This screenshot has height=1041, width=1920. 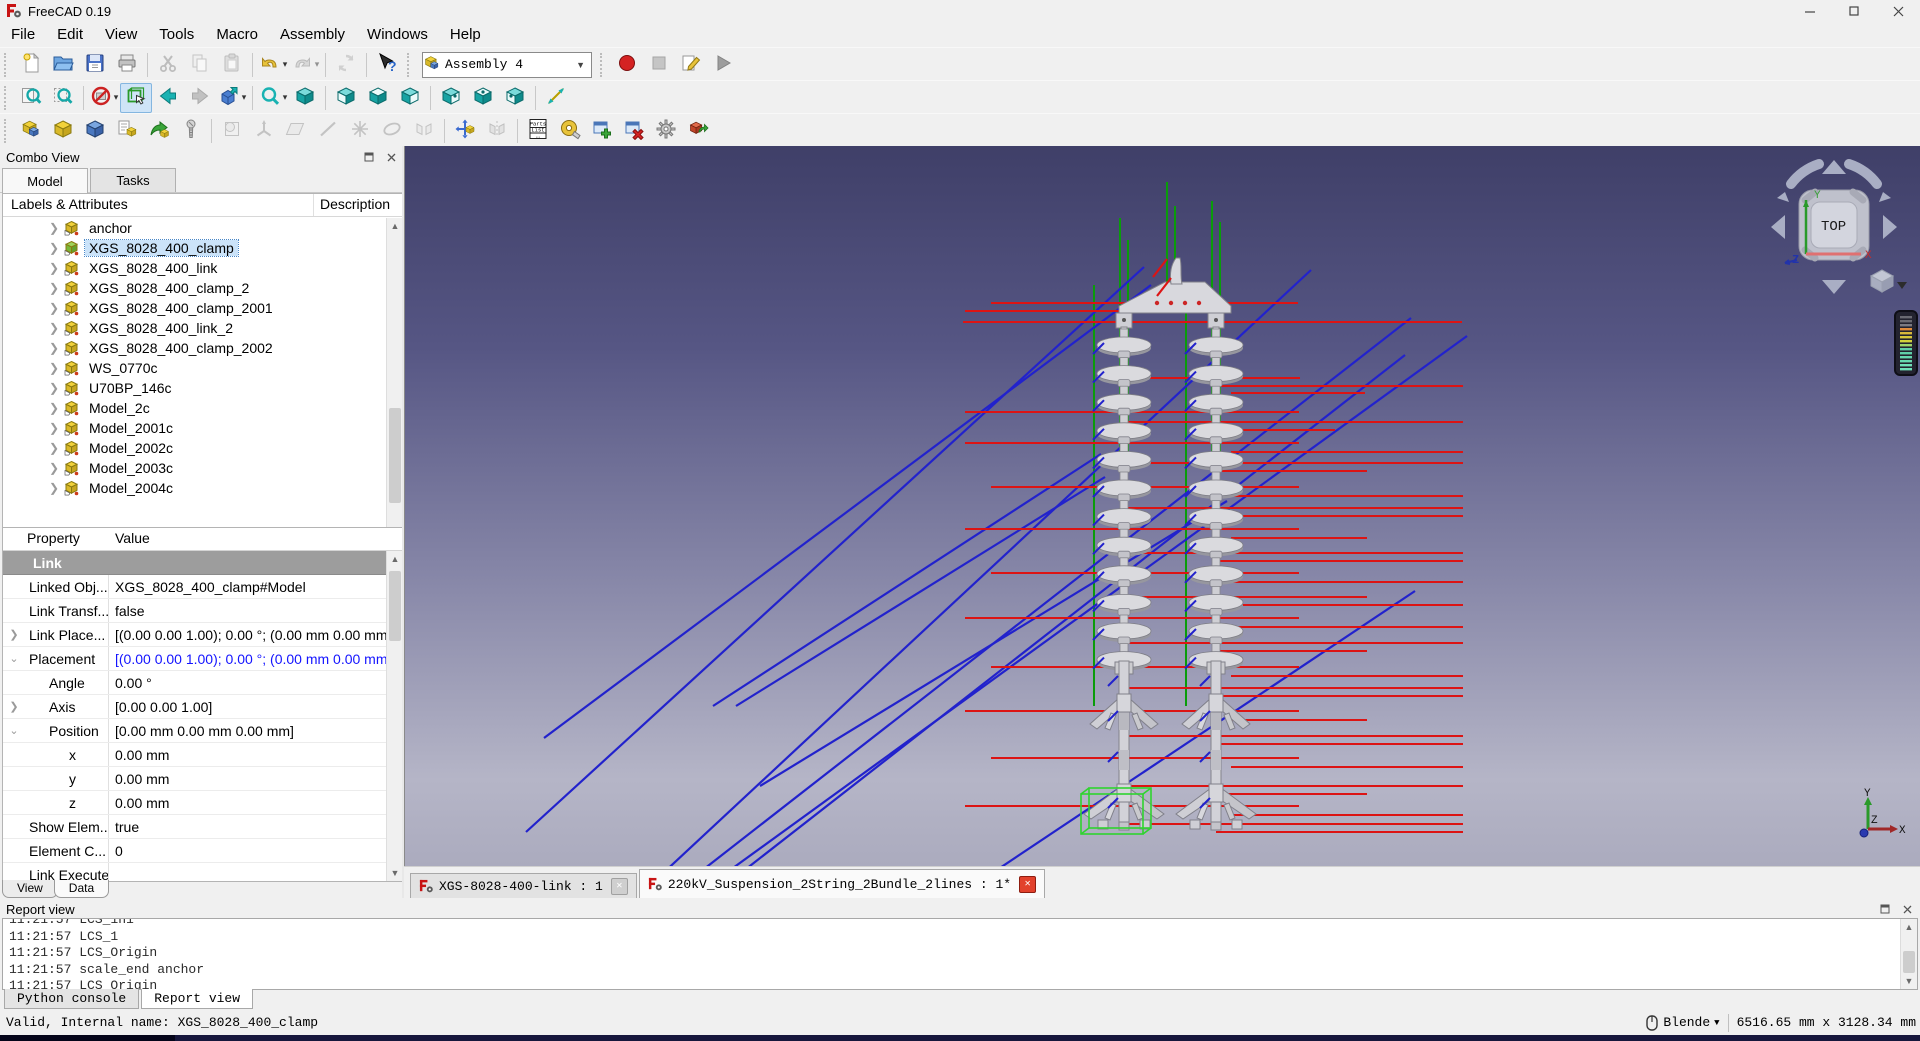 I want to click on property-element-c-: Element C... 0, so click(x=195, y=851).